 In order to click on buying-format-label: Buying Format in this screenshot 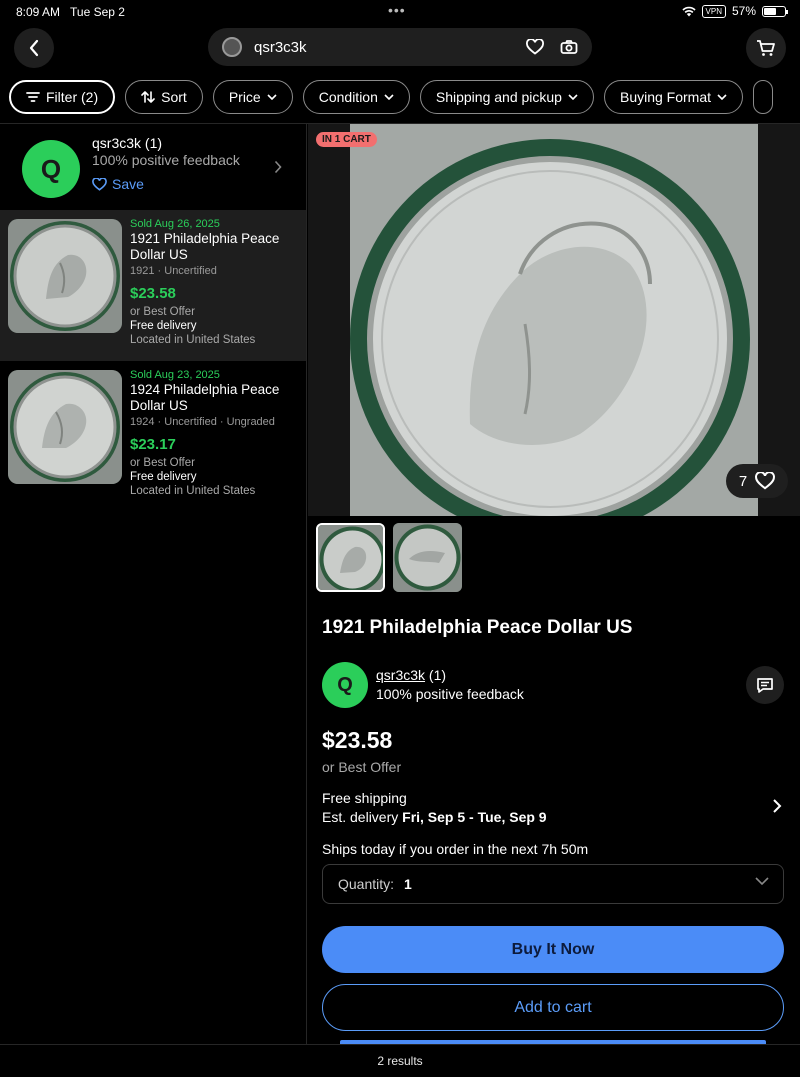, I will do `click(665, 97)`.